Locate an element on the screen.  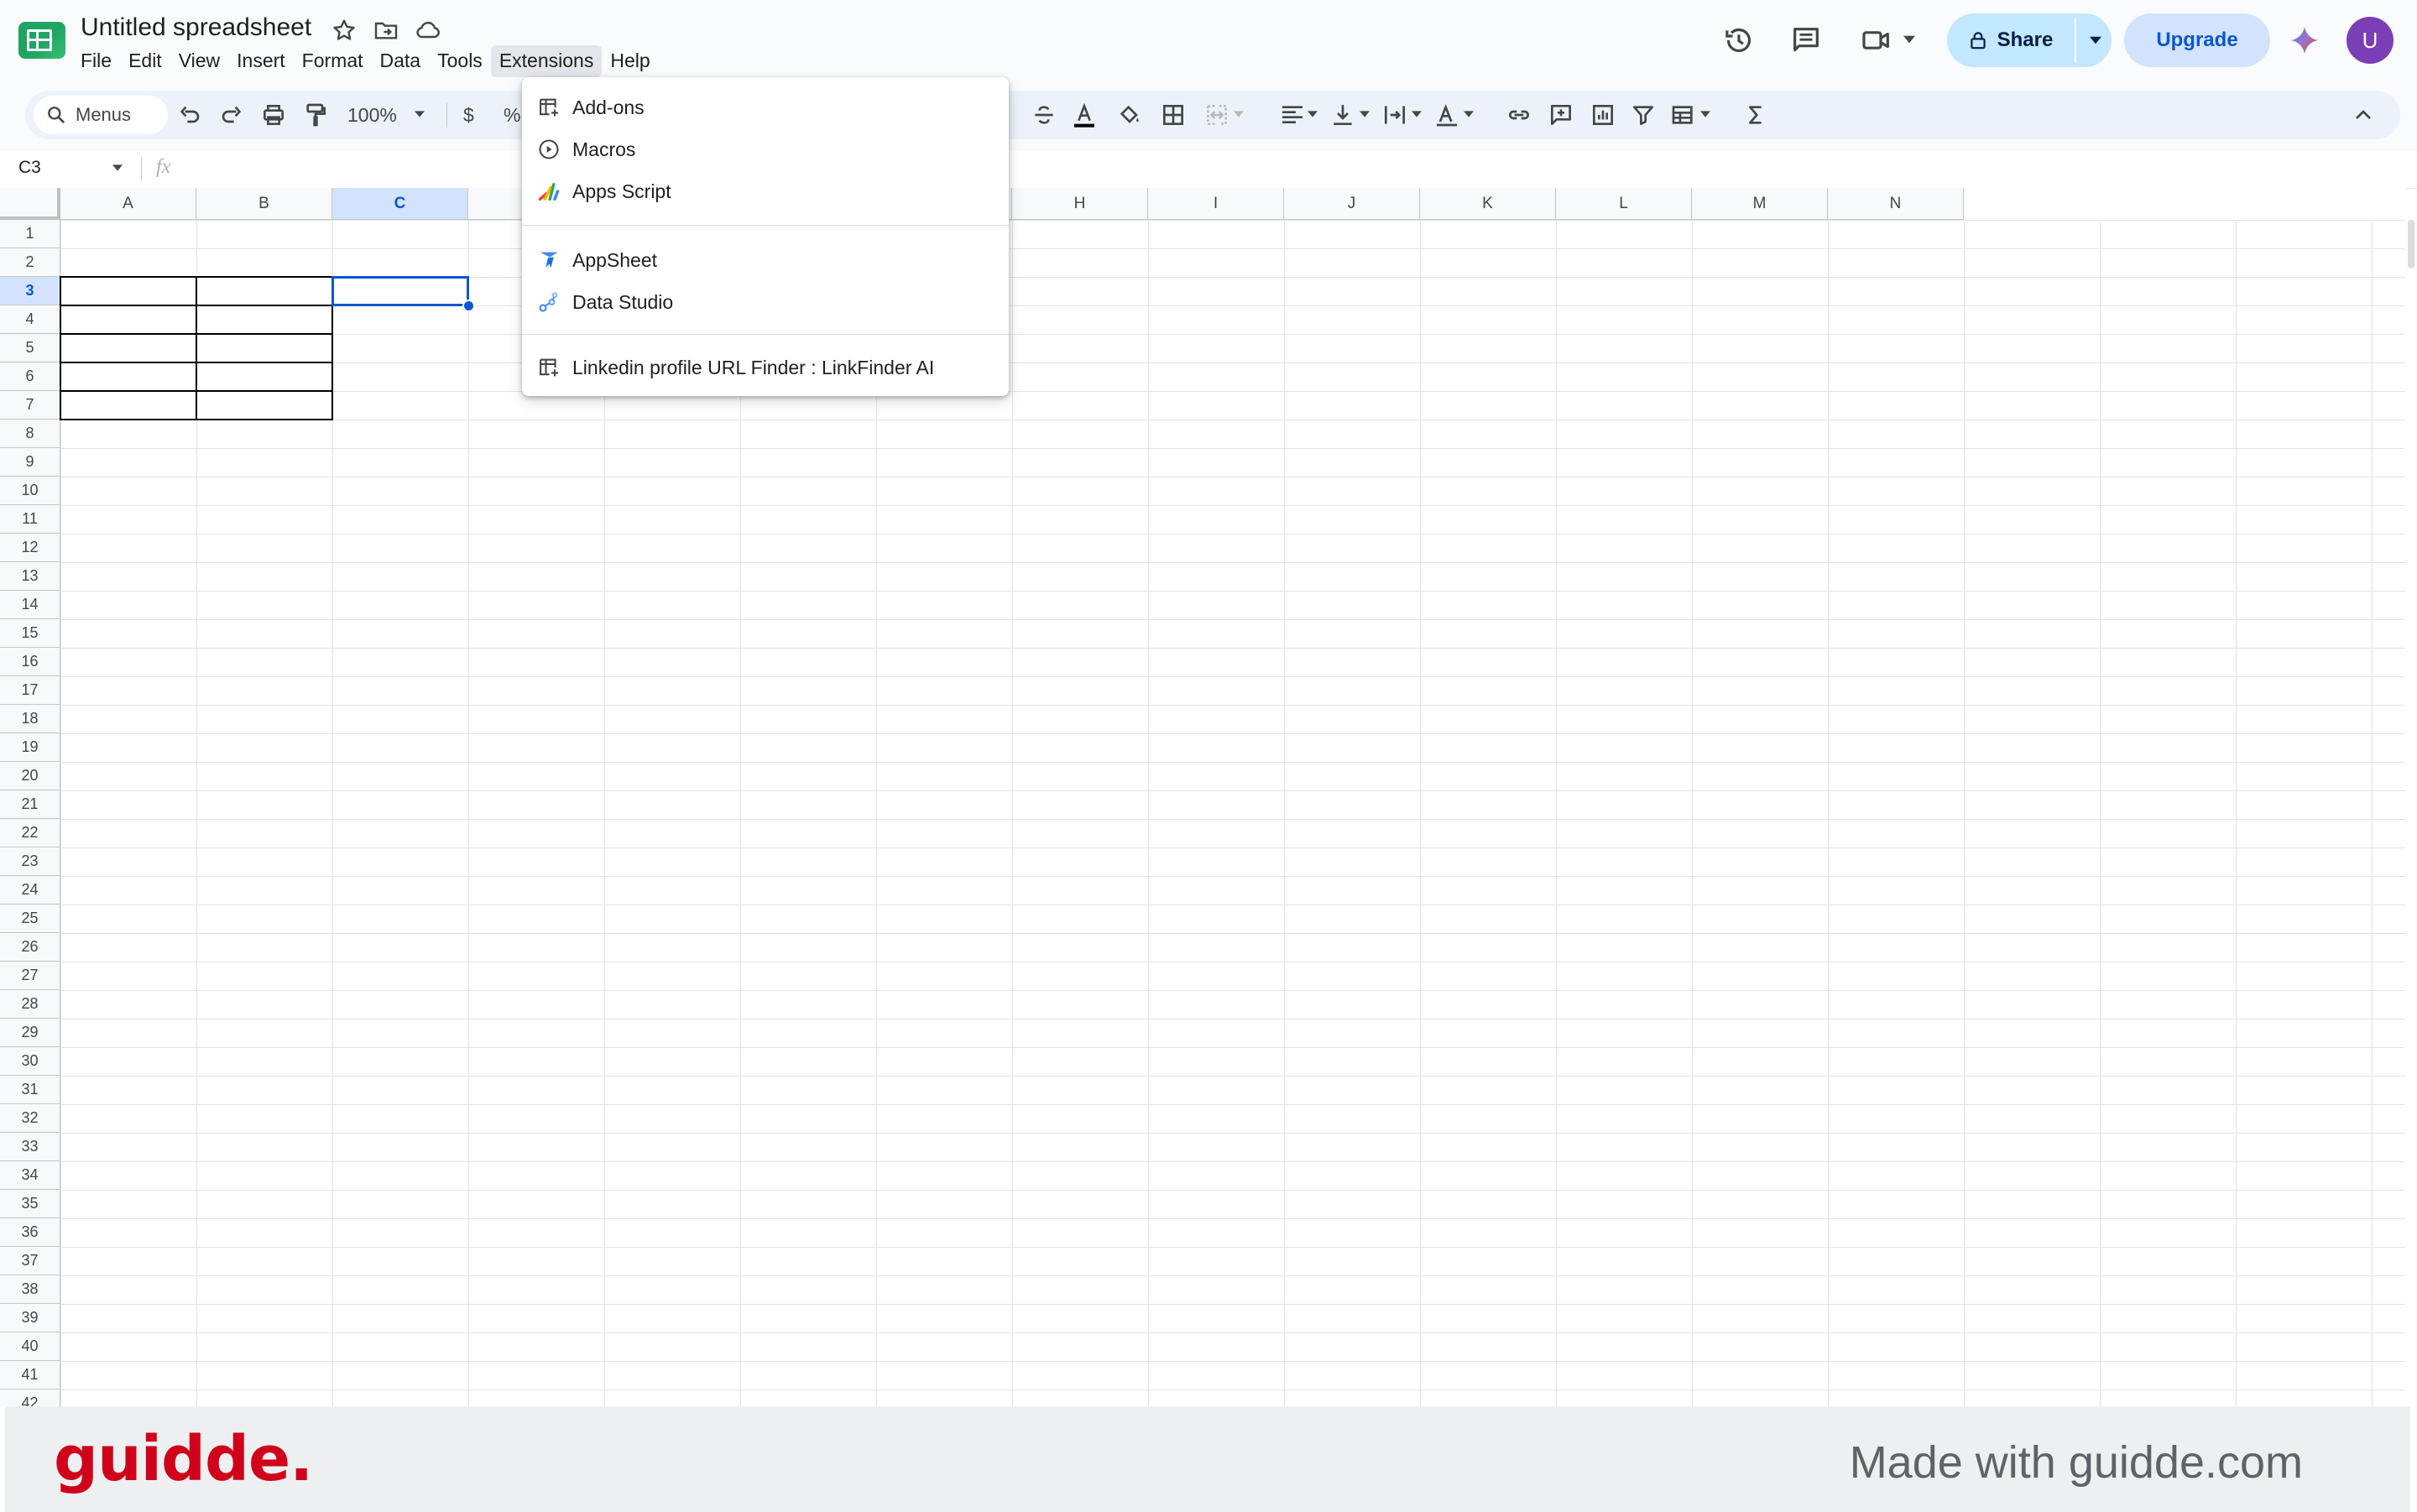
row-header-20: 20 is located at coordinates (30, 776).